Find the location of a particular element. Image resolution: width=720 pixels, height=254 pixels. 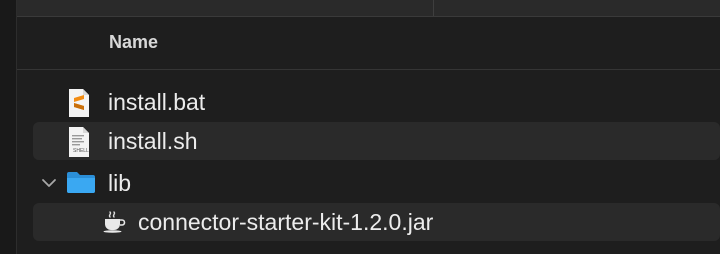

shell-icon-caption: SHELL is located at coordinates (81, 151).